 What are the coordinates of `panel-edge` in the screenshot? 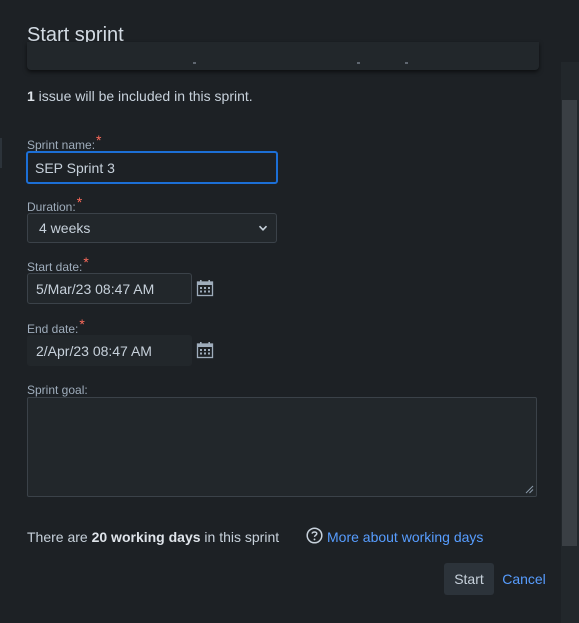 It's located at (1, 153).